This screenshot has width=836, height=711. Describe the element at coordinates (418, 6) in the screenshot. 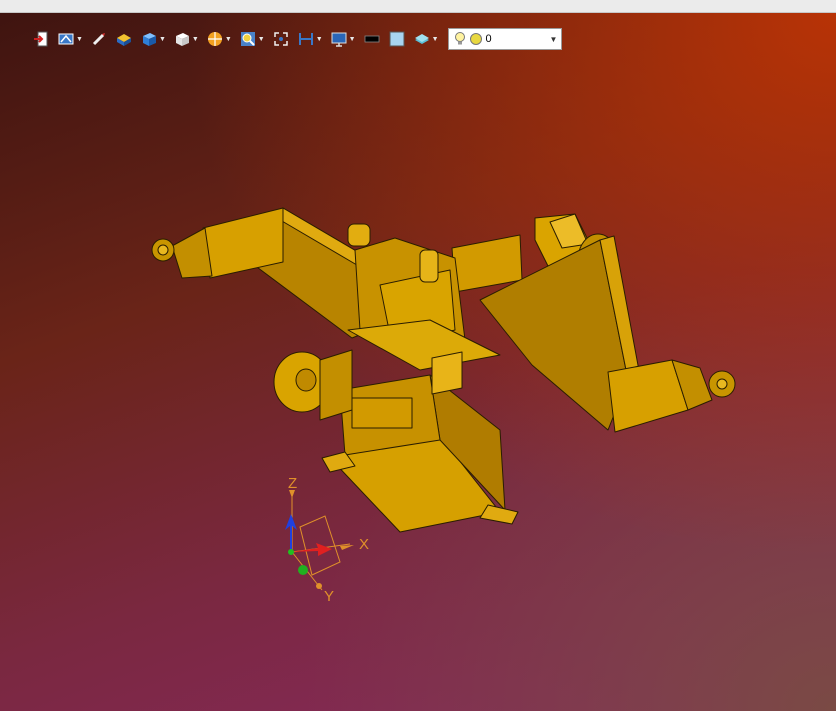

I see `window-top-strip` at that location.